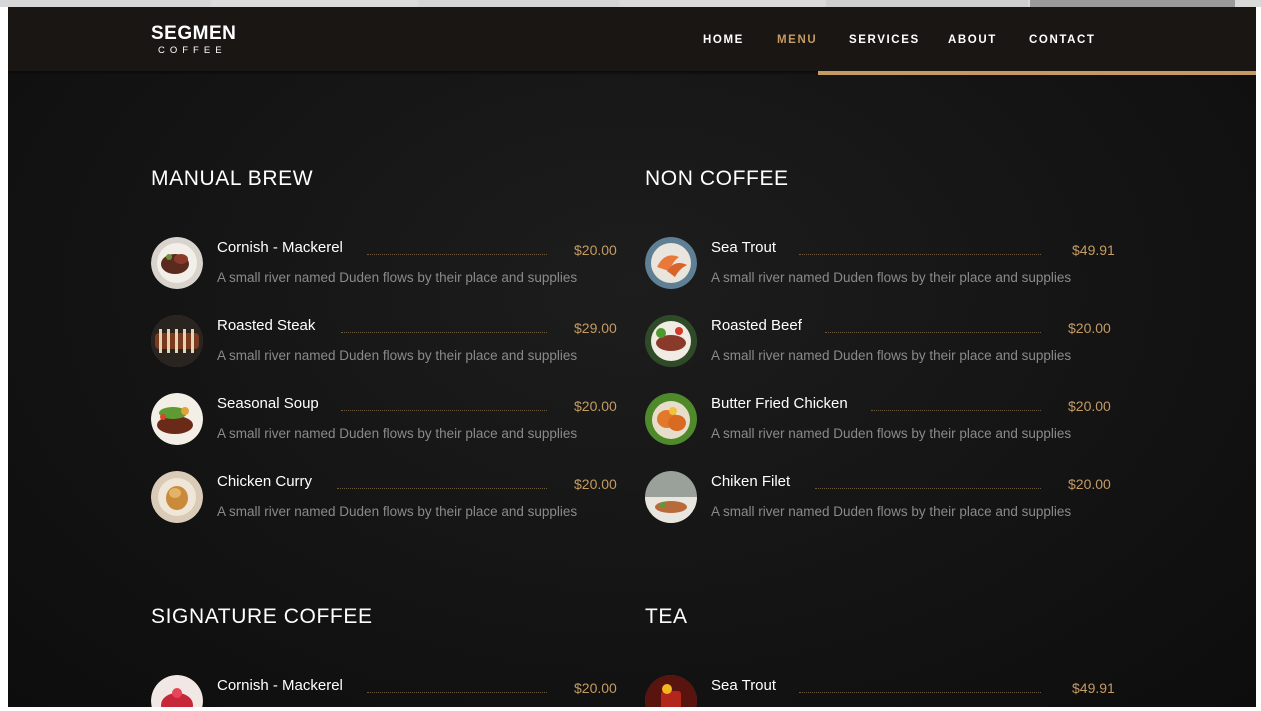  Describe the element at coordinates (177, 691) in the screenshot. I see `cake-plate-image` at that location.